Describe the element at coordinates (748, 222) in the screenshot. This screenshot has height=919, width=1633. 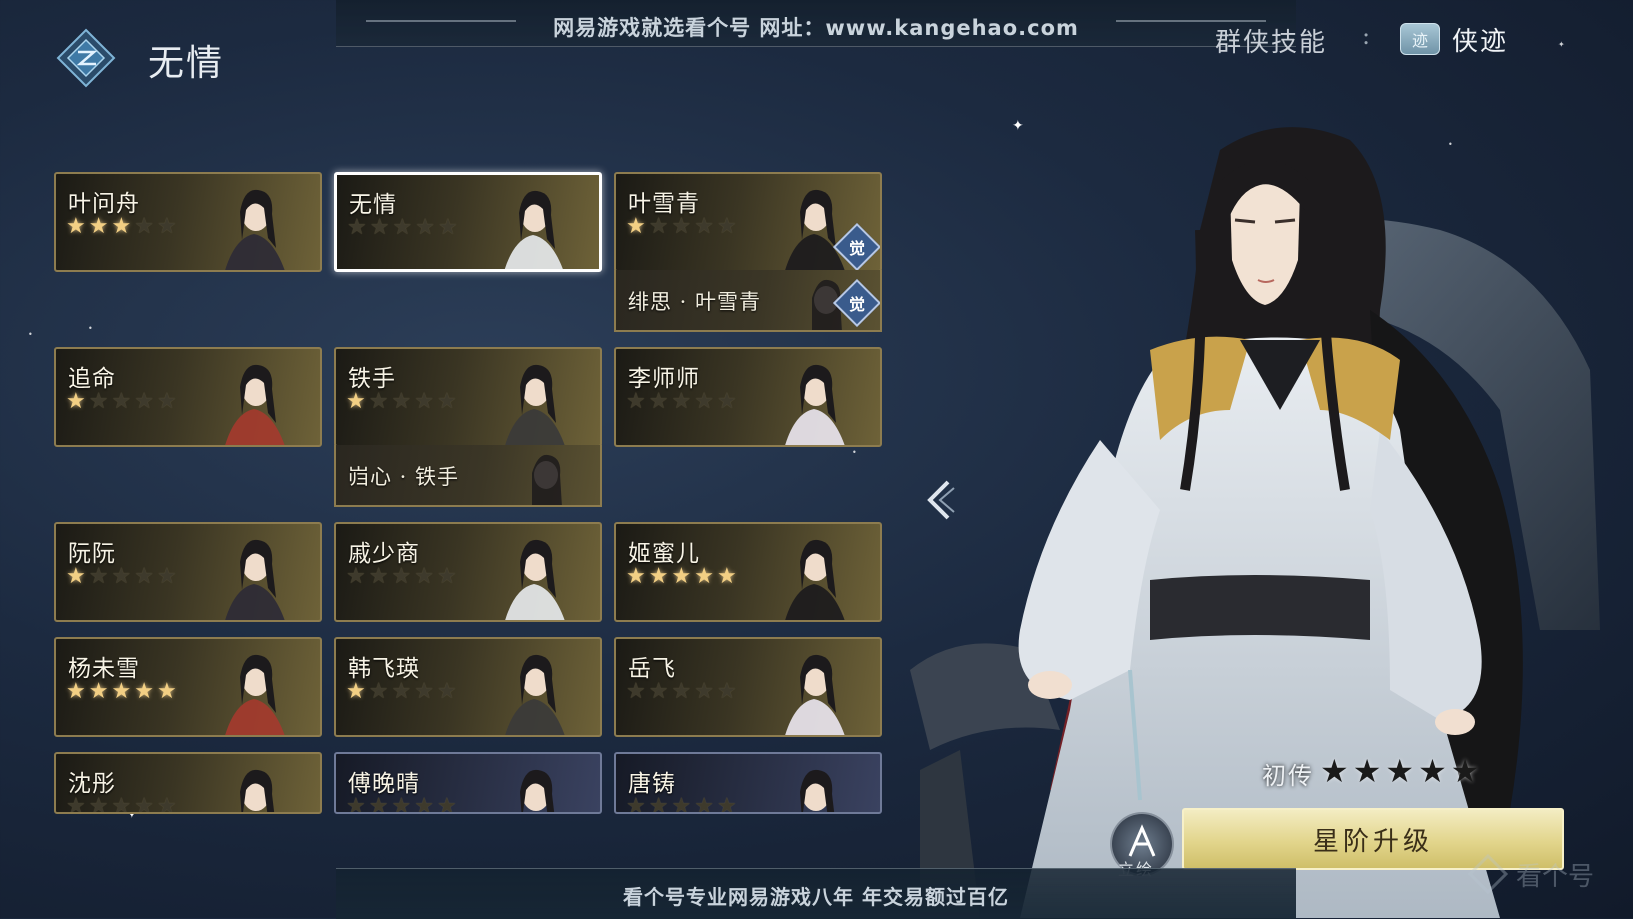
I see `hero-card: 叶雪青 ★ ★ ★ ★ ★ 觉` at that location.